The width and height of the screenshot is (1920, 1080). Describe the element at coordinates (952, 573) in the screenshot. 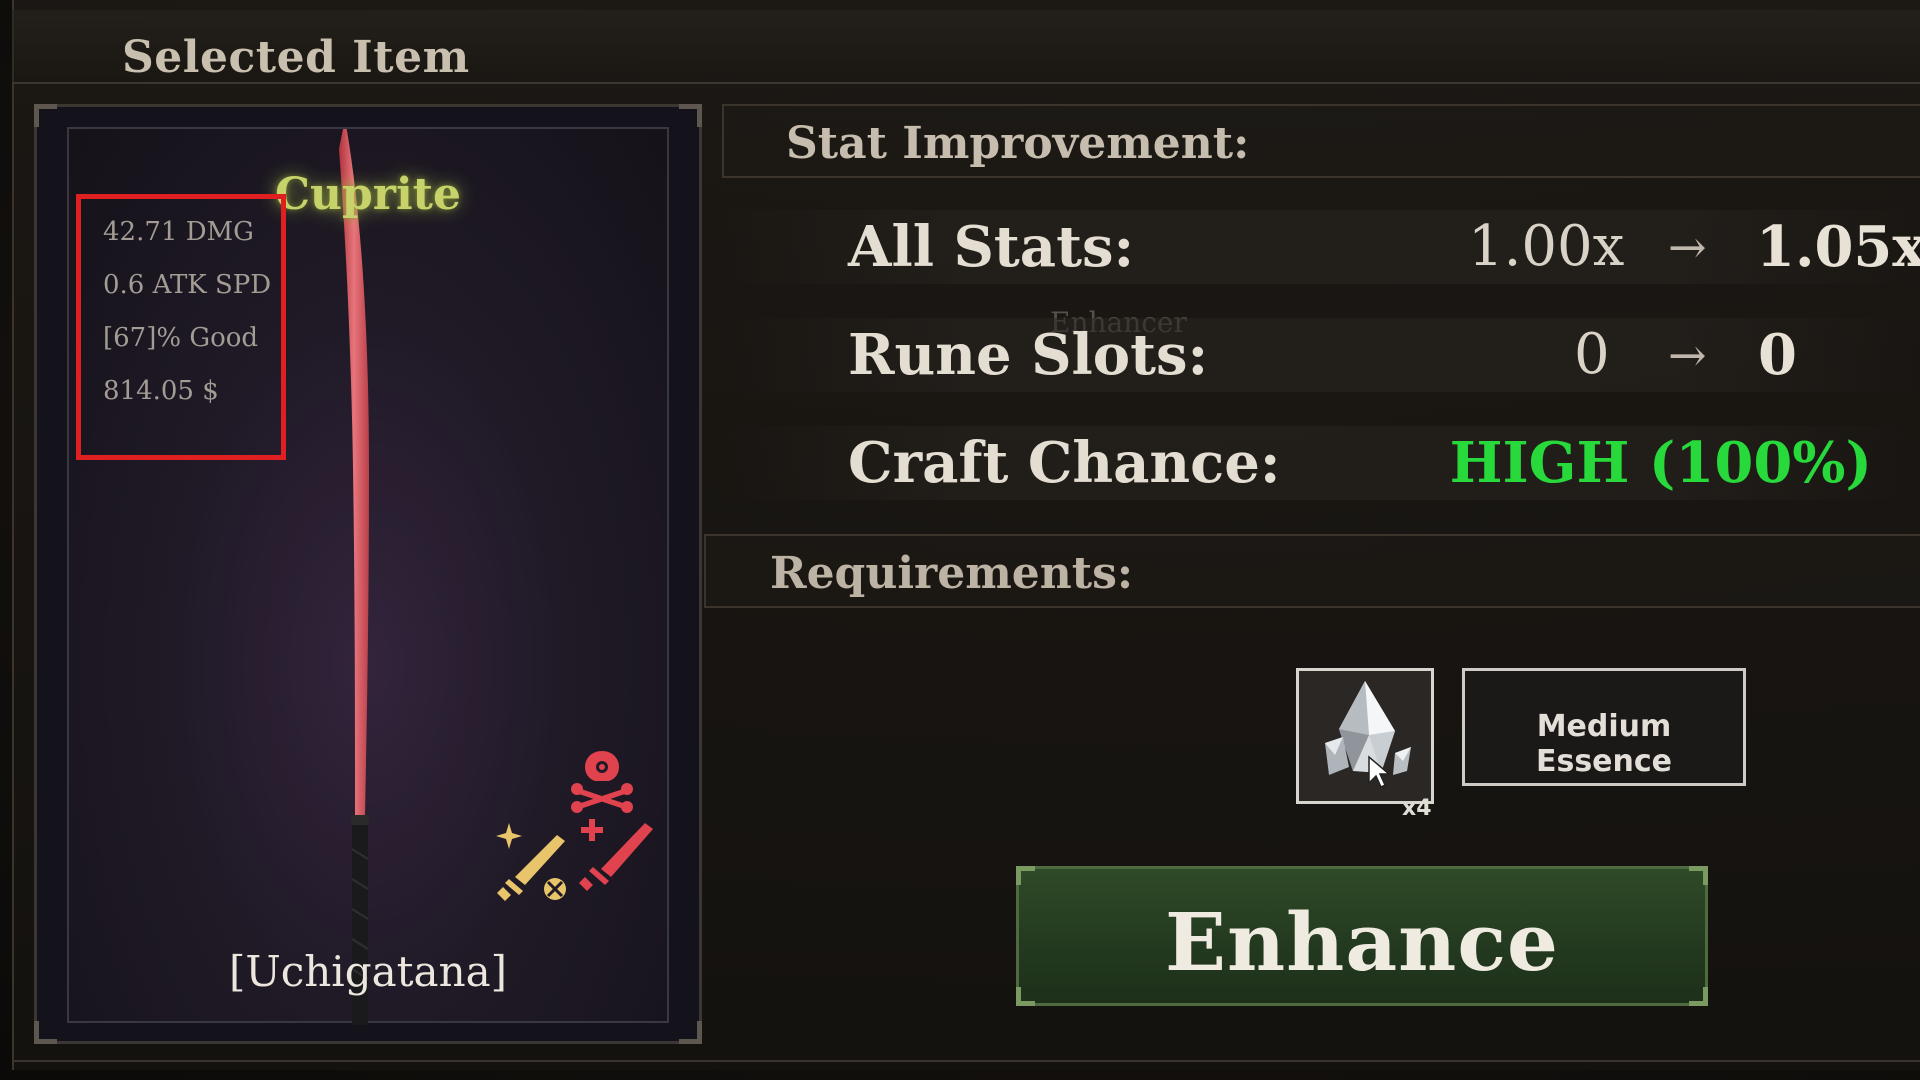

I see `requirements-title: Requirements:` at that location.